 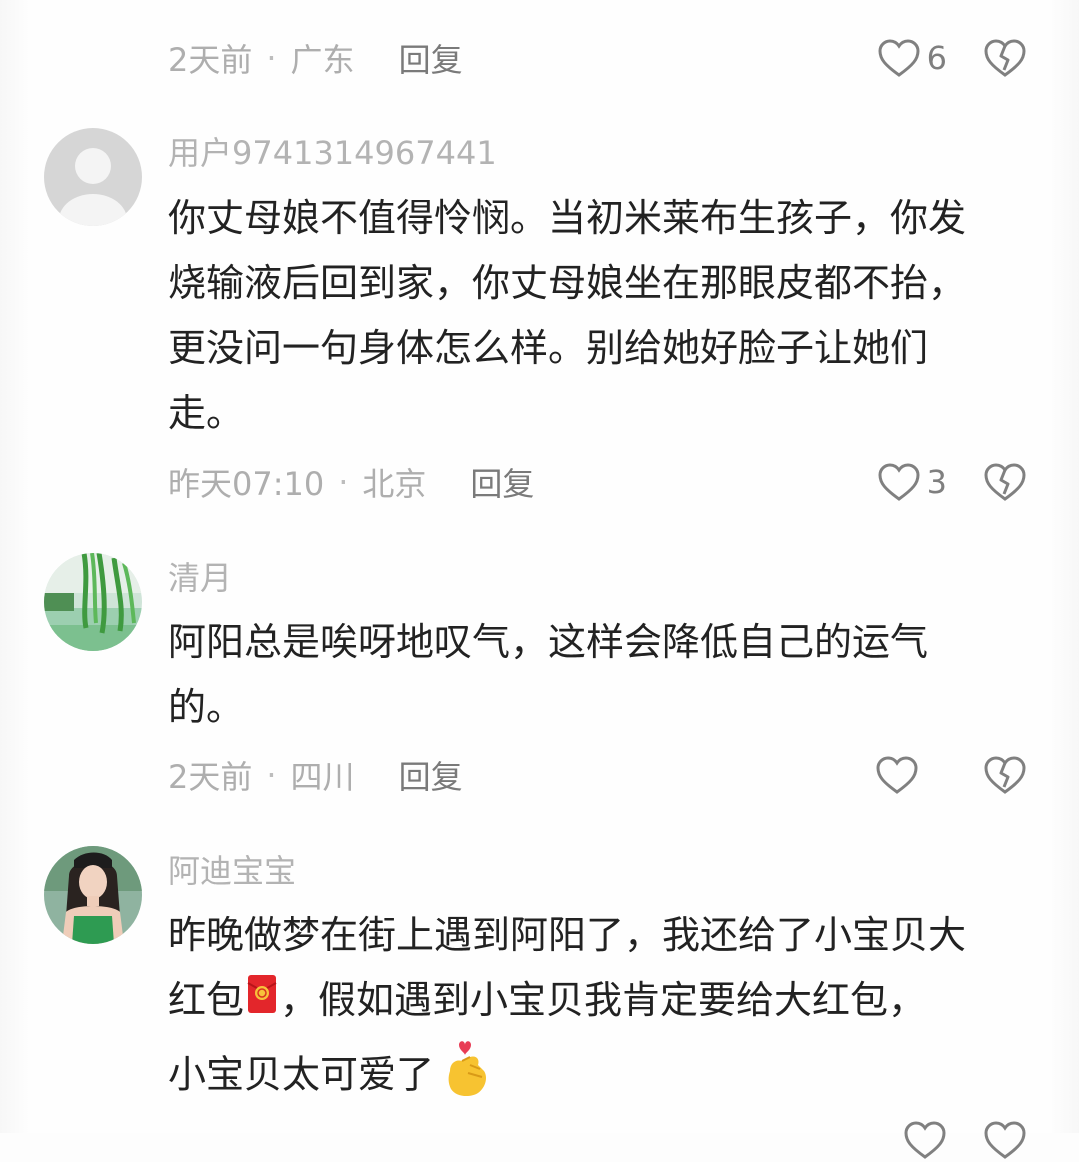 I want to click on username: 清月, so click(x=200, y=578).